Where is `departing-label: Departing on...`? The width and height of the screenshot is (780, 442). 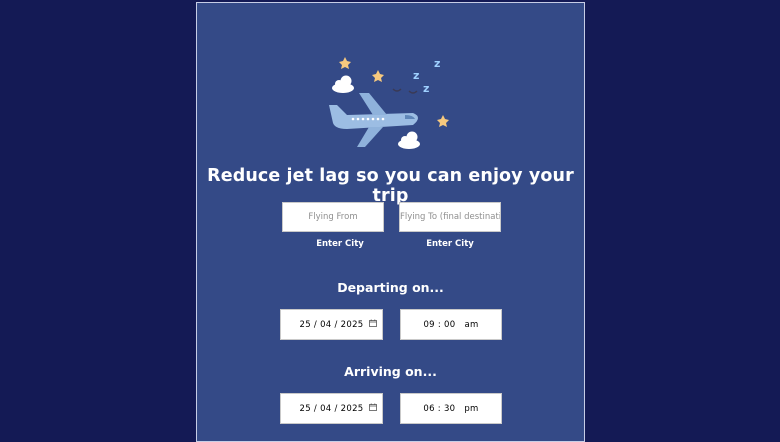 departing-label: Departing on... is located at coordinates (390, 287).